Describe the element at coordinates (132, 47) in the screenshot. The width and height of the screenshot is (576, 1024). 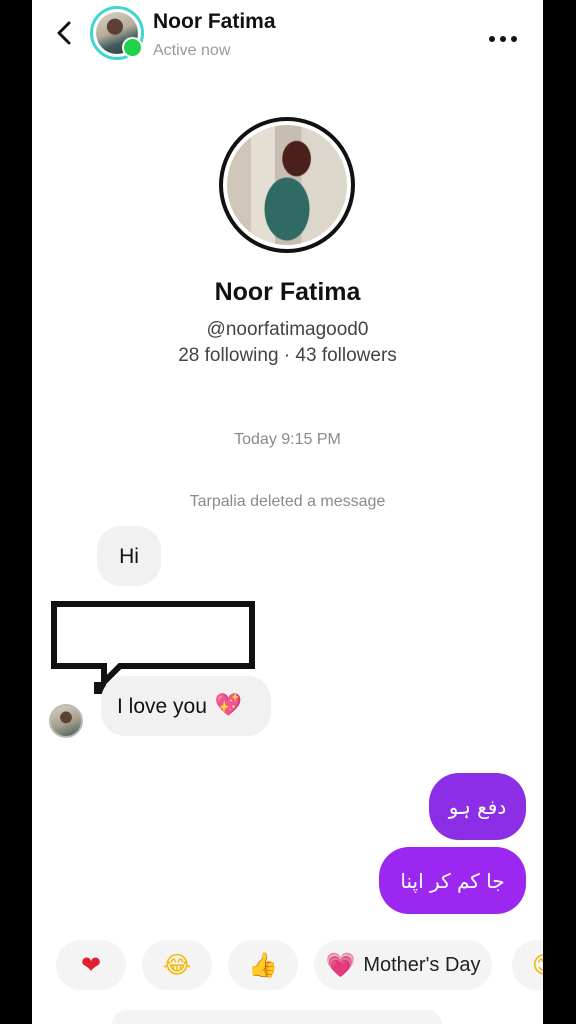
I see `online-status-dot` at that location.